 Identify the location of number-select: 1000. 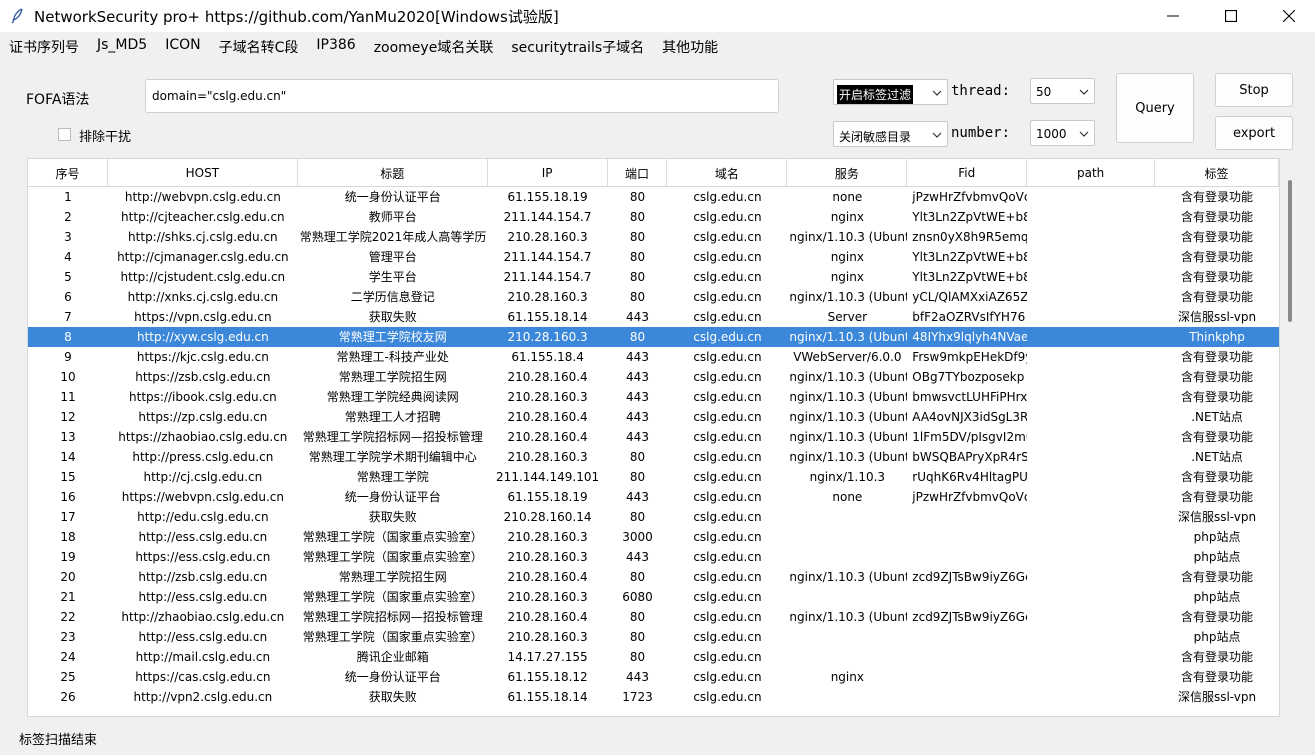
(1062, 133).